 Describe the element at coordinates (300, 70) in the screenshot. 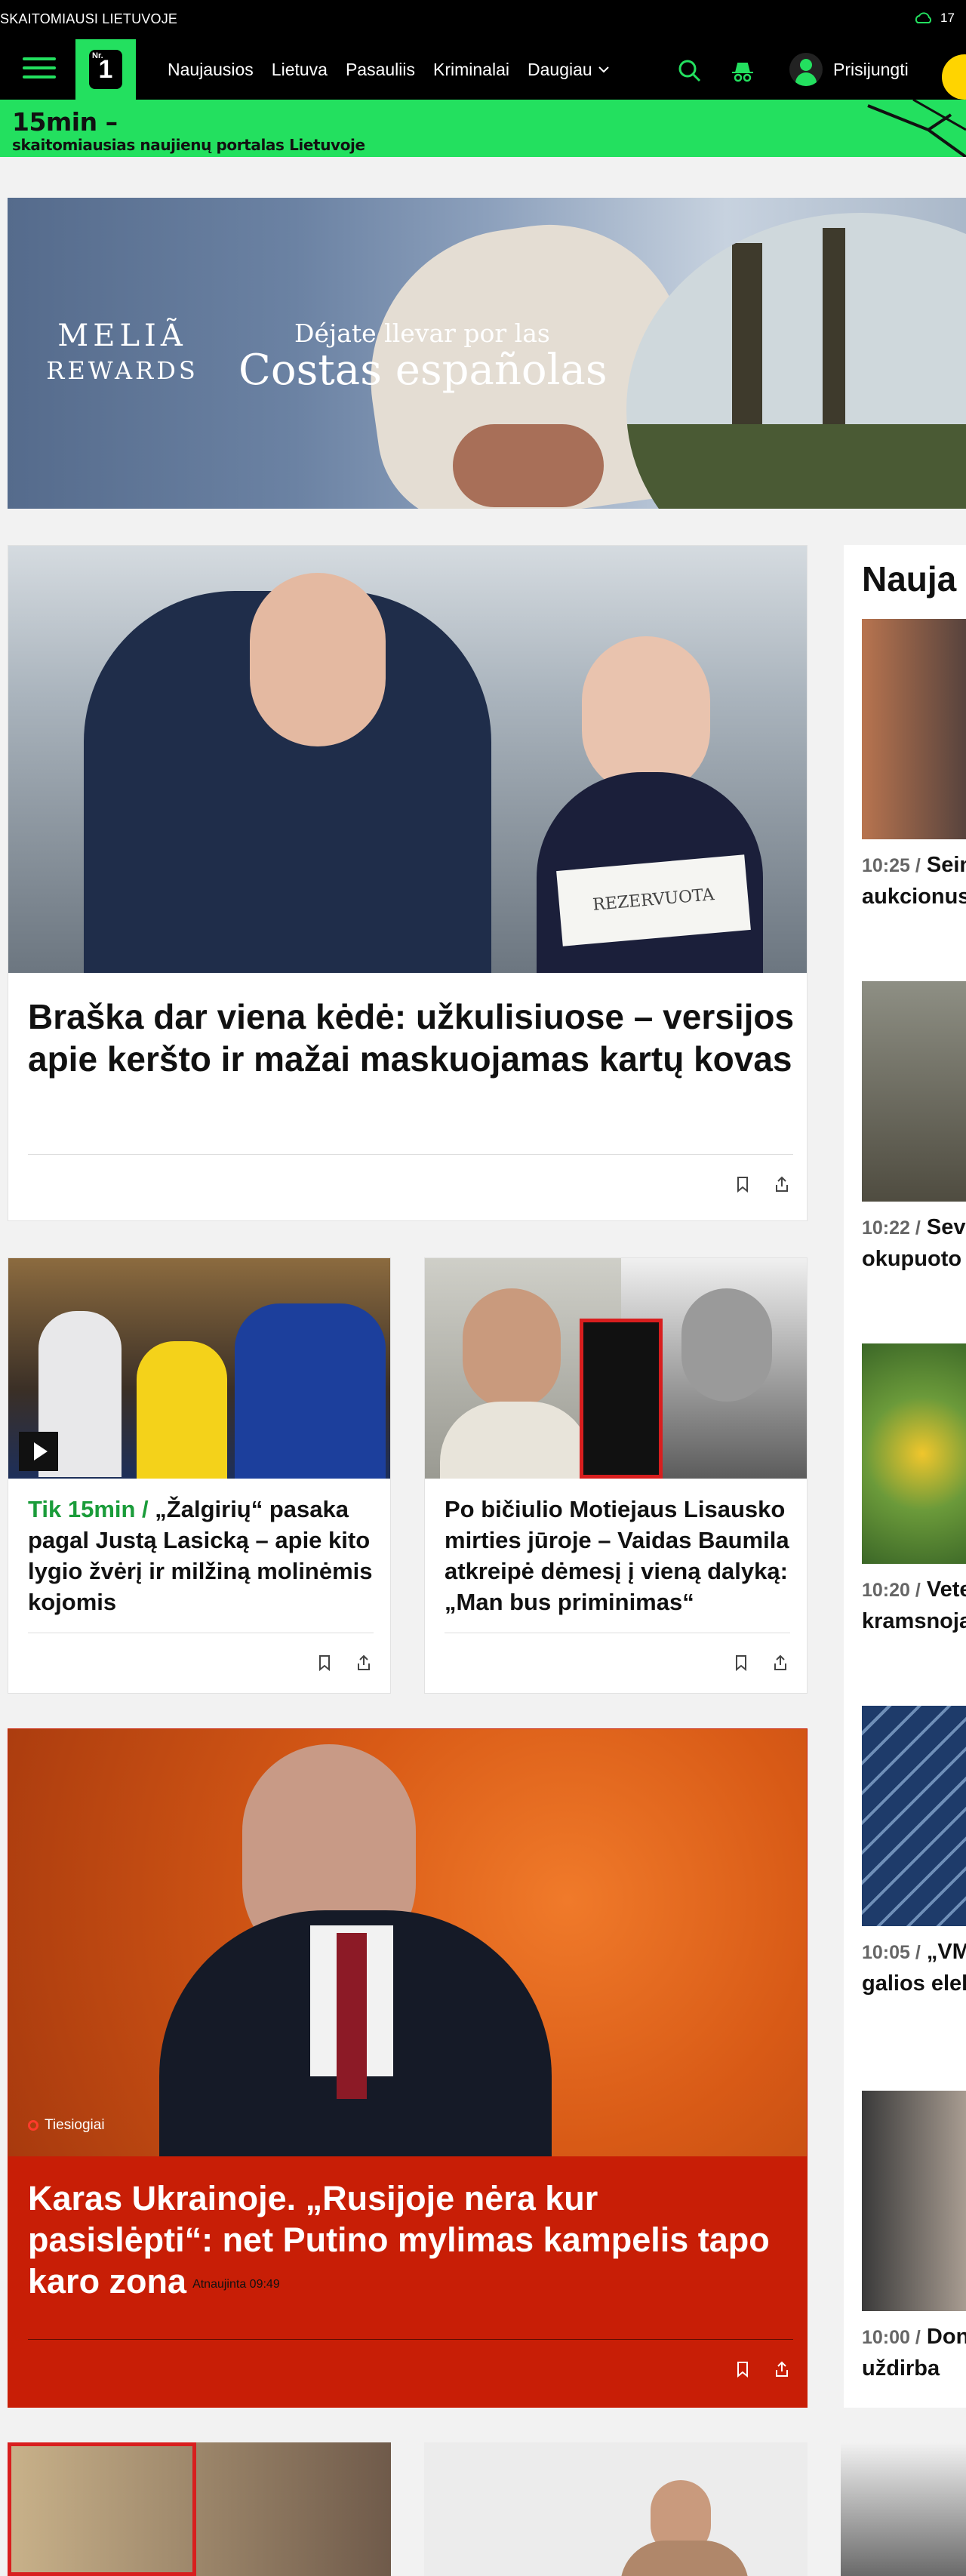

I see `nav-item-lietuva: Lietuva` at that location.